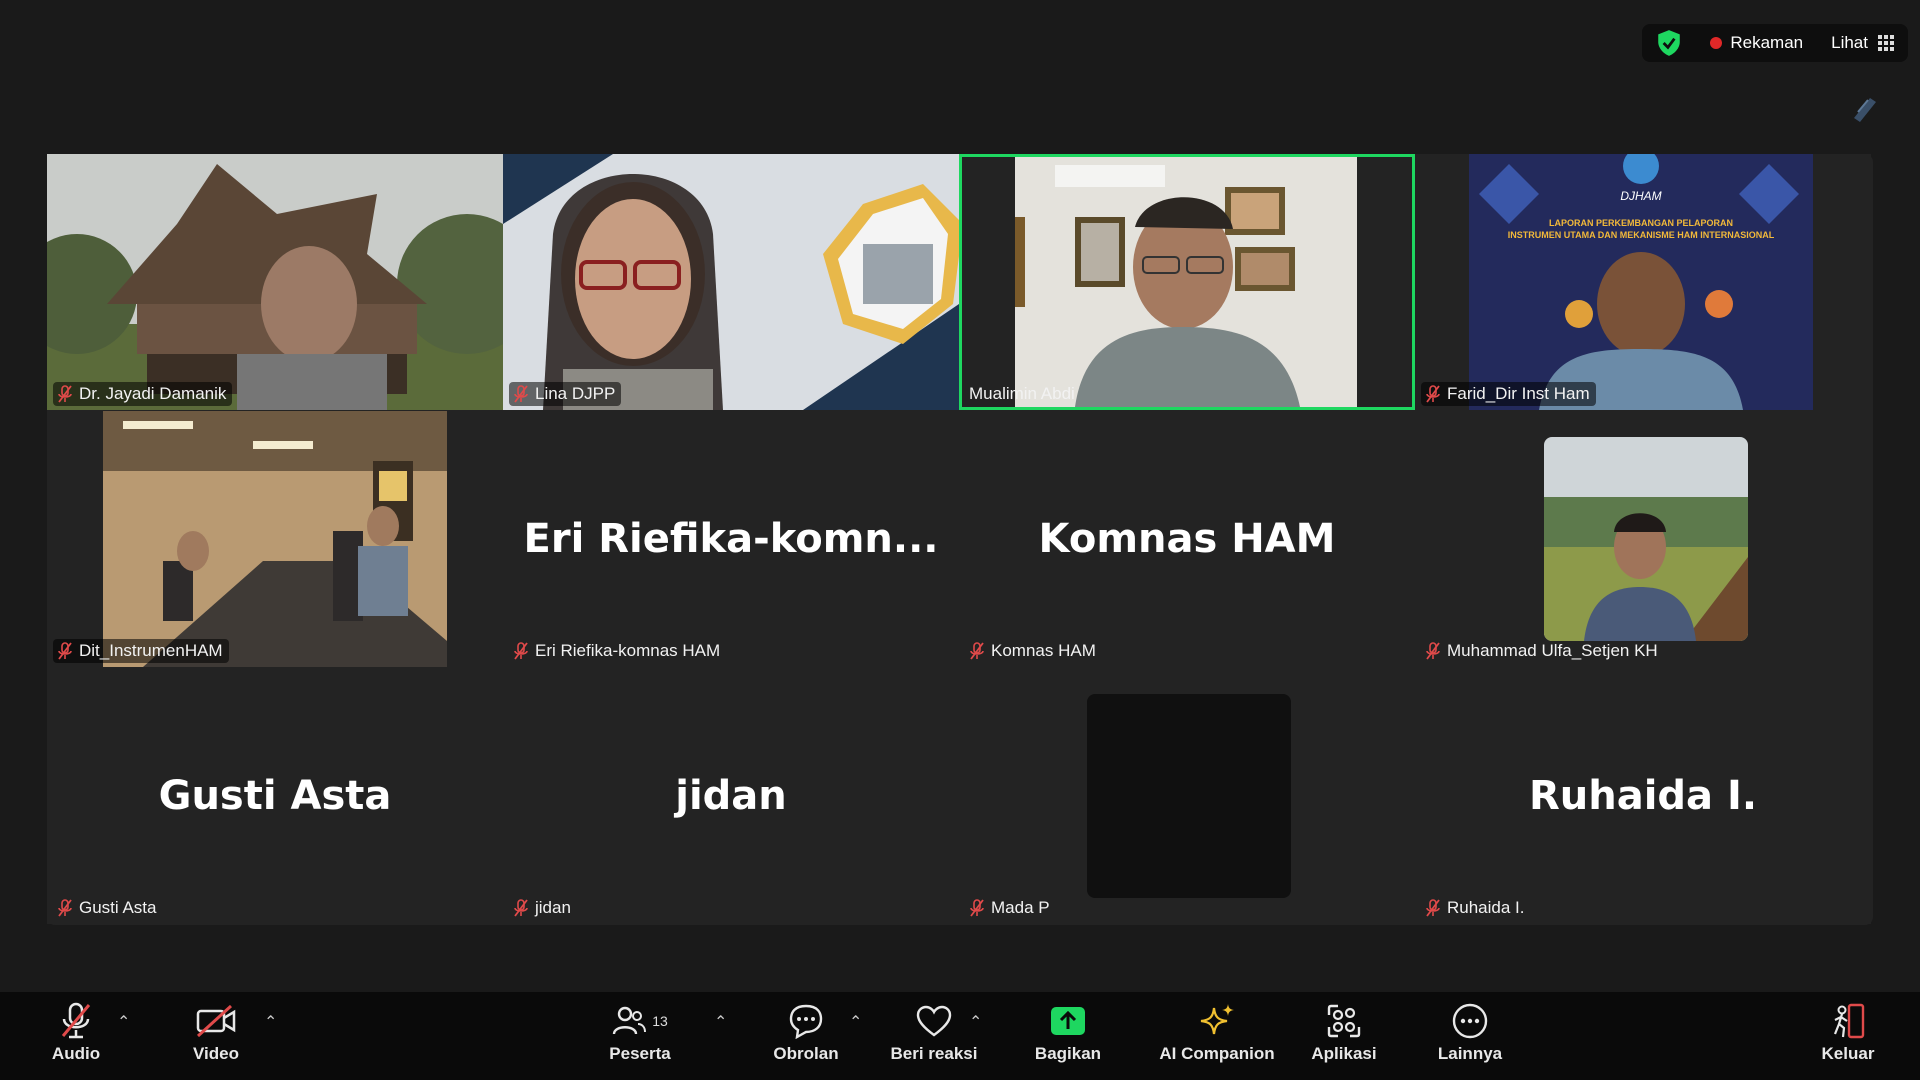 This screenshot has height=1080, width=1920. Describe the element at coordinates (1865, 109) in the screenshot. I see `pen-annotate-icon` at that location.